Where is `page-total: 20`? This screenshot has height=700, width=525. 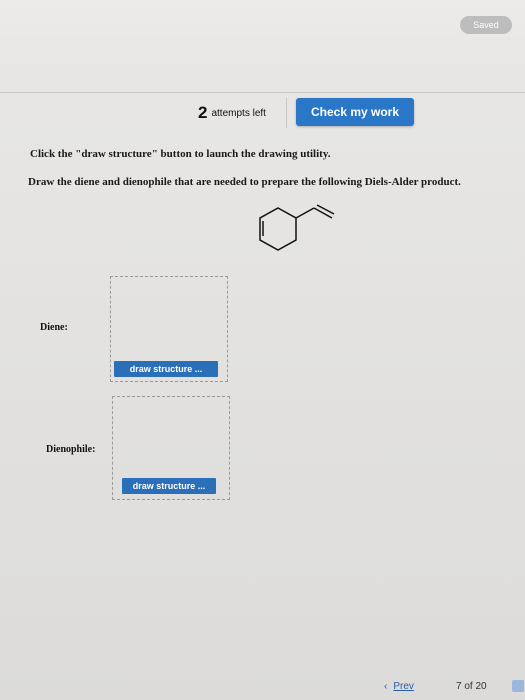 page-total: 20 is located at coordinates (481, 686).